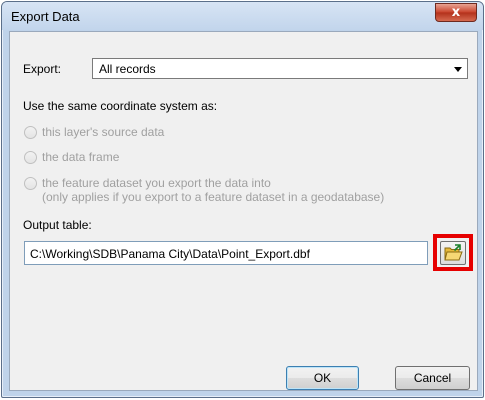 The height and width of the screenshot is (400, 485). I want to click on radio-data-frame, so click(30, 157).